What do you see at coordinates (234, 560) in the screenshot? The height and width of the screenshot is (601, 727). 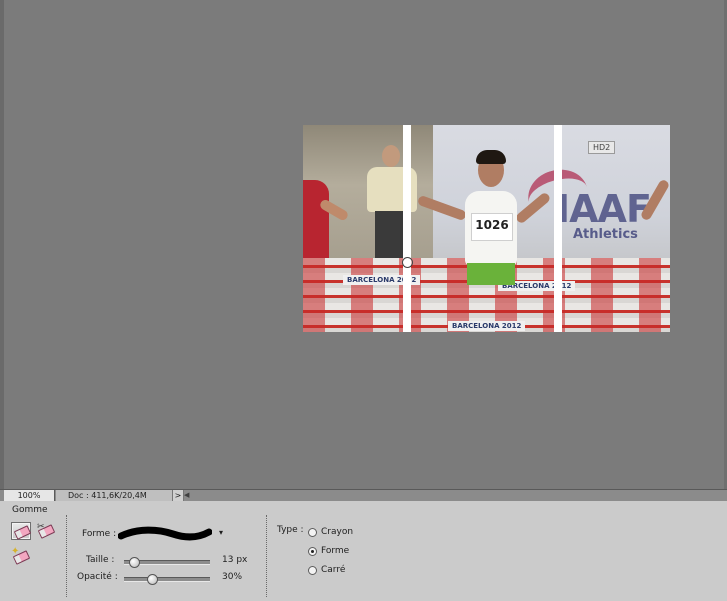 I see `size-value: 13 px` at bounding box center [234, 560].